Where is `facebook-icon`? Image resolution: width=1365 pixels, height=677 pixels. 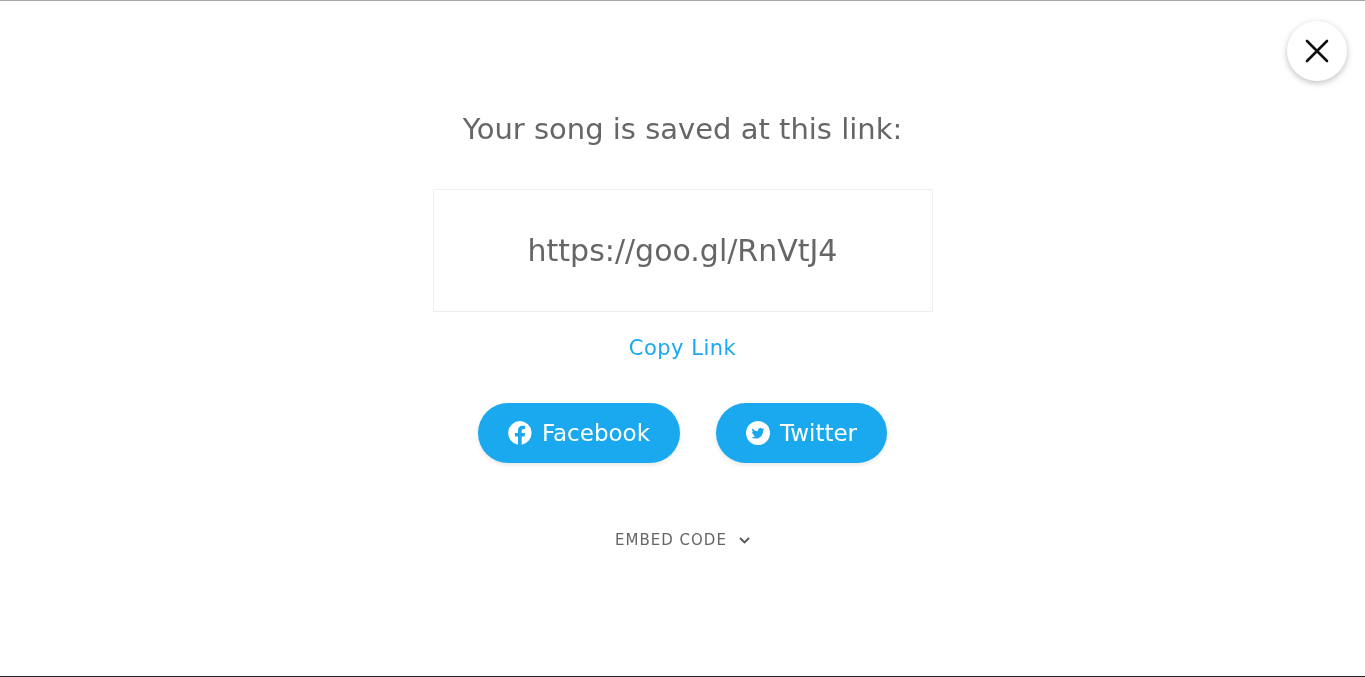
facebook-icon is located at coordinates (519, 433).